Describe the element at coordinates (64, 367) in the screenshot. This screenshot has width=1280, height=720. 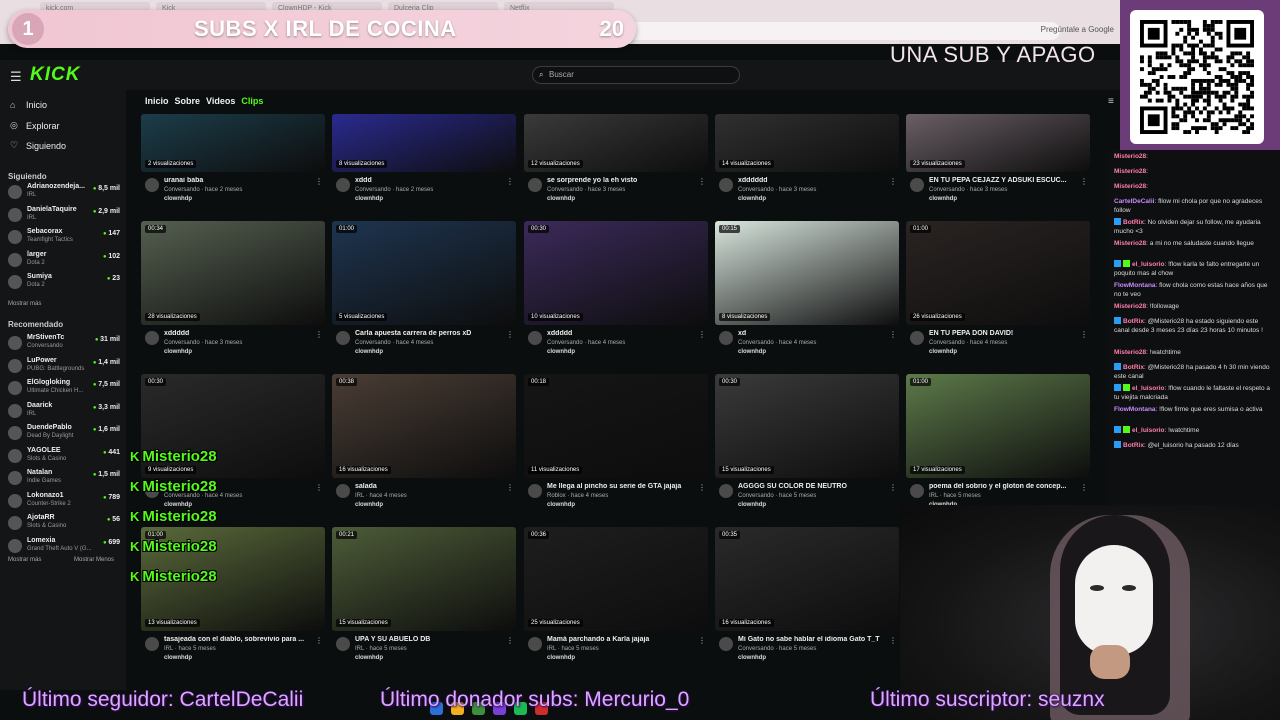
I see `sidebar-channel: LuPowerPUBG: Battlegrounds 1,4 mil` at that location.